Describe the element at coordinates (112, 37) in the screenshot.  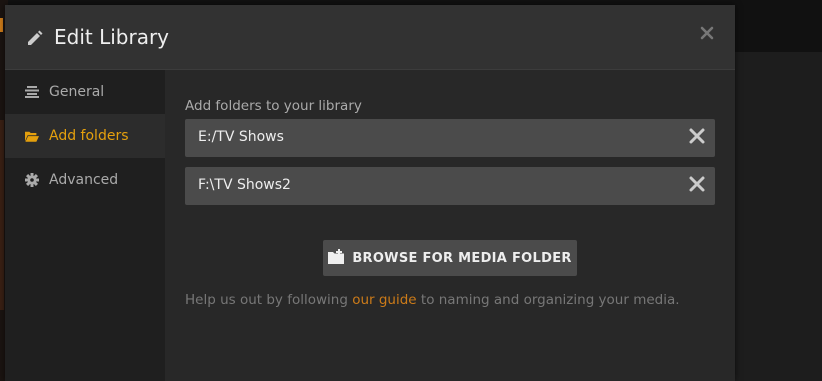
I see `modal-title-text: Edit Library` at that location.